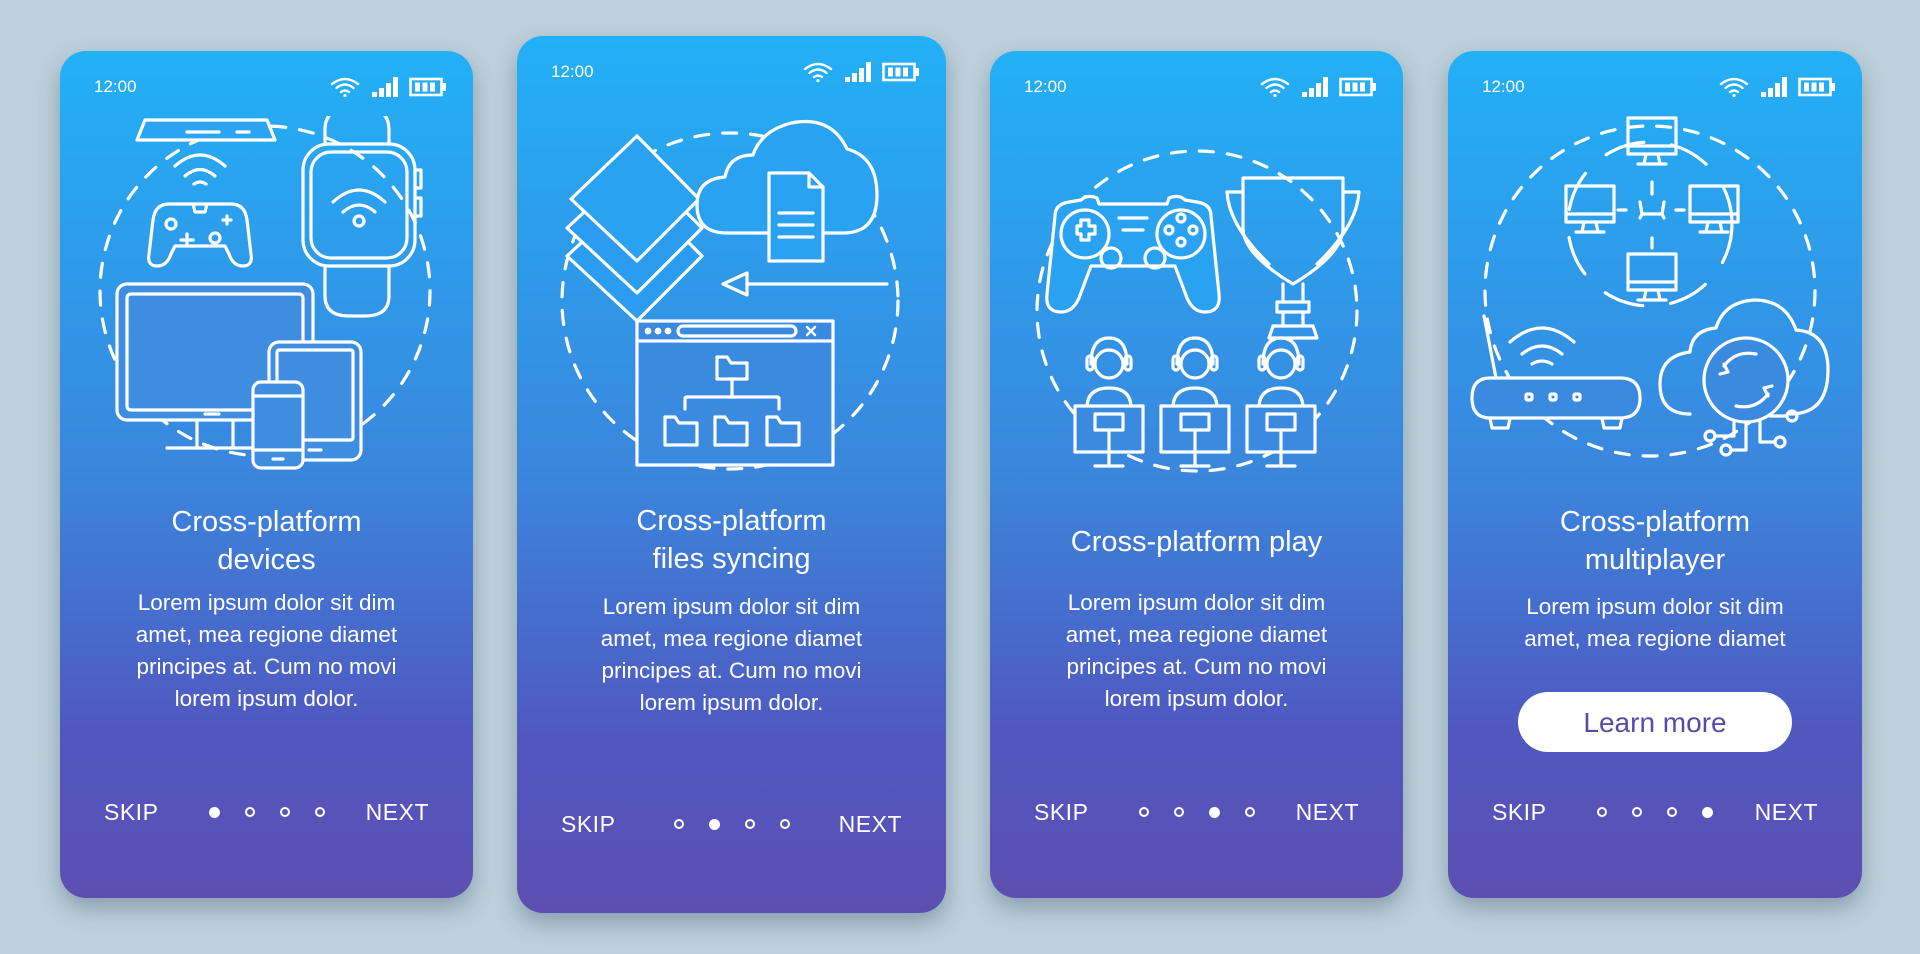  Describe the element at coordinates (266, 698) in the screenshot. I see `desc-line: lorem ipsum dolor.` at that location.